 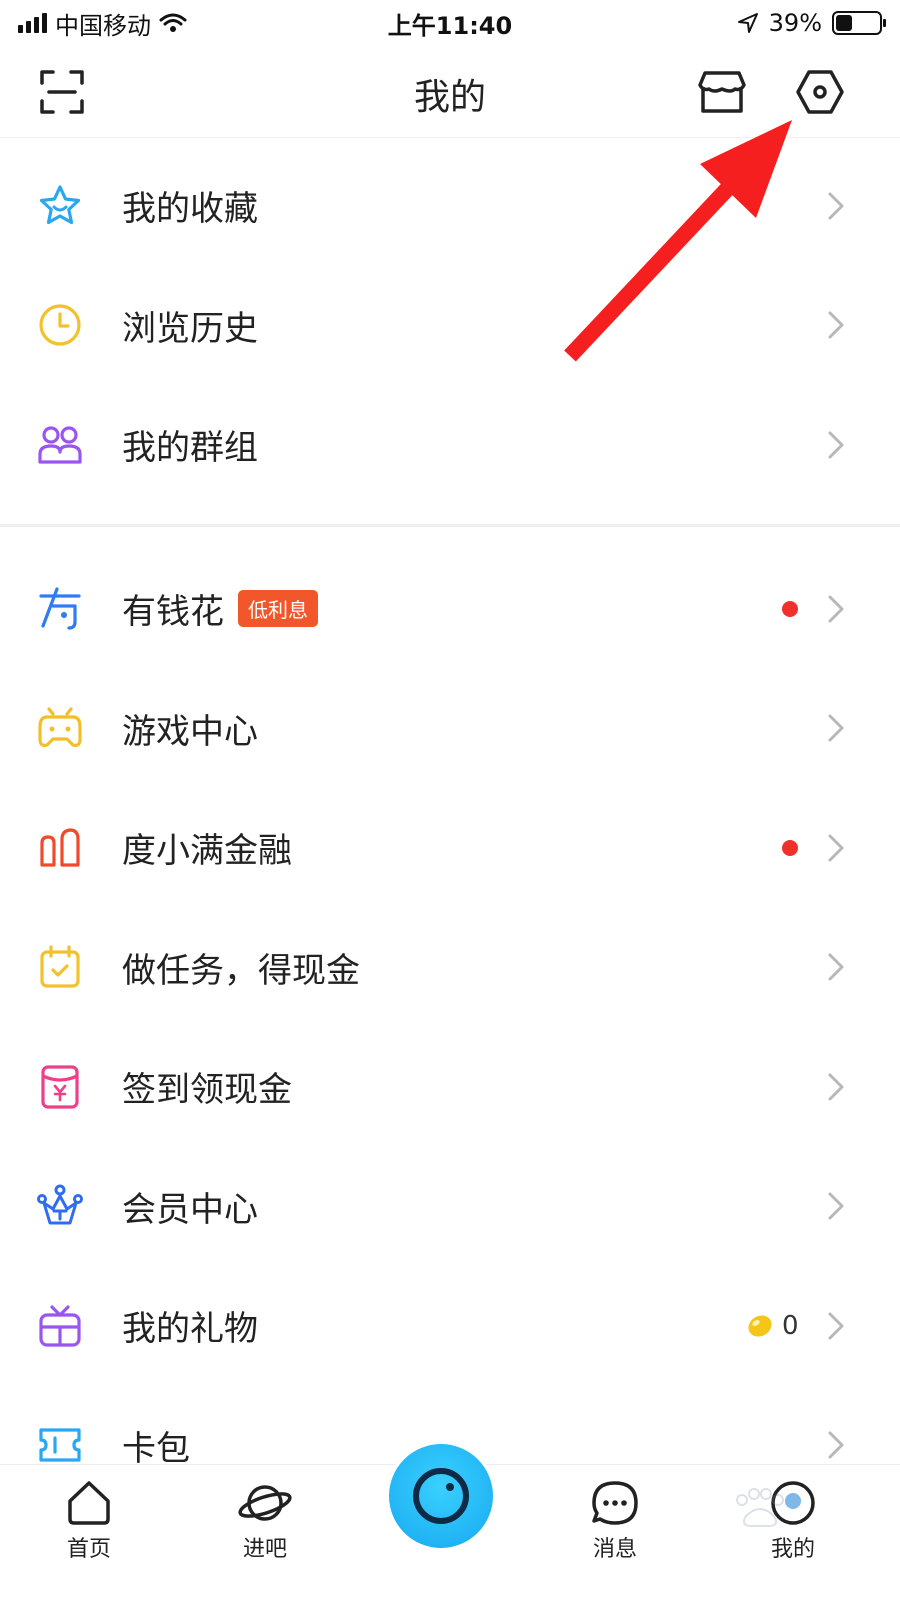 I want to click on clock-icon, so click(x=60, y=325).